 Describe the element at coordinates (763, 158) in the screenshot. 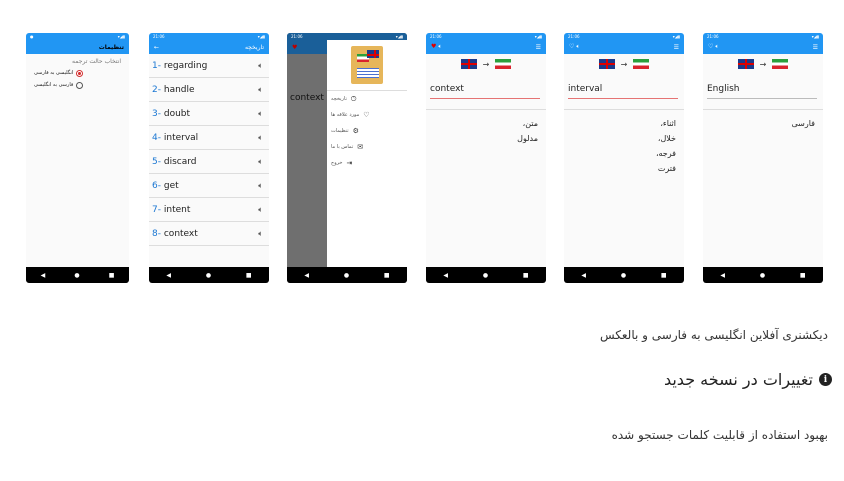

I see `screenshot-result-english: 21:06 ▾◢▮ ♡ 🔈︎ ☰ → English فارسی ◀ ● ■` at that location.